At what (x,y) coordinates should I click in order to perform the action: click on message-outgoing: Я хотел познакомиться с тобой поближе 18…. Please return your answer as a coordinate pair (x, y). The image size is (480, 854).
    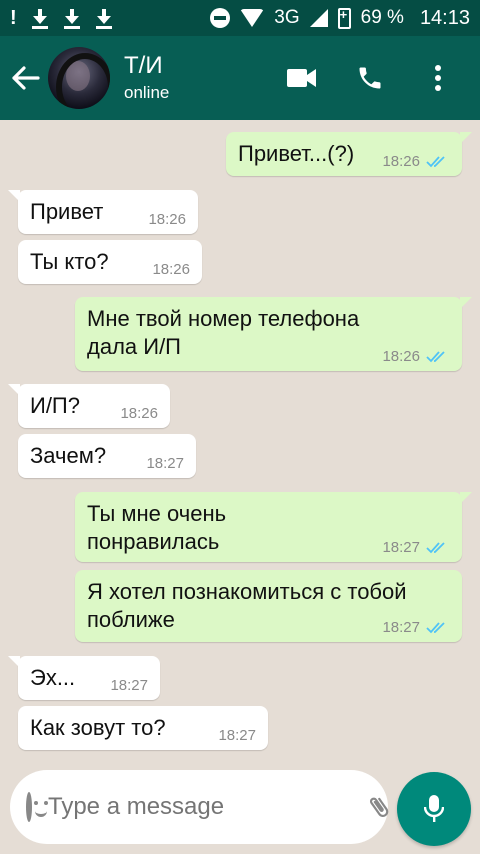
    Looking at the image, I should click on (268, 606).